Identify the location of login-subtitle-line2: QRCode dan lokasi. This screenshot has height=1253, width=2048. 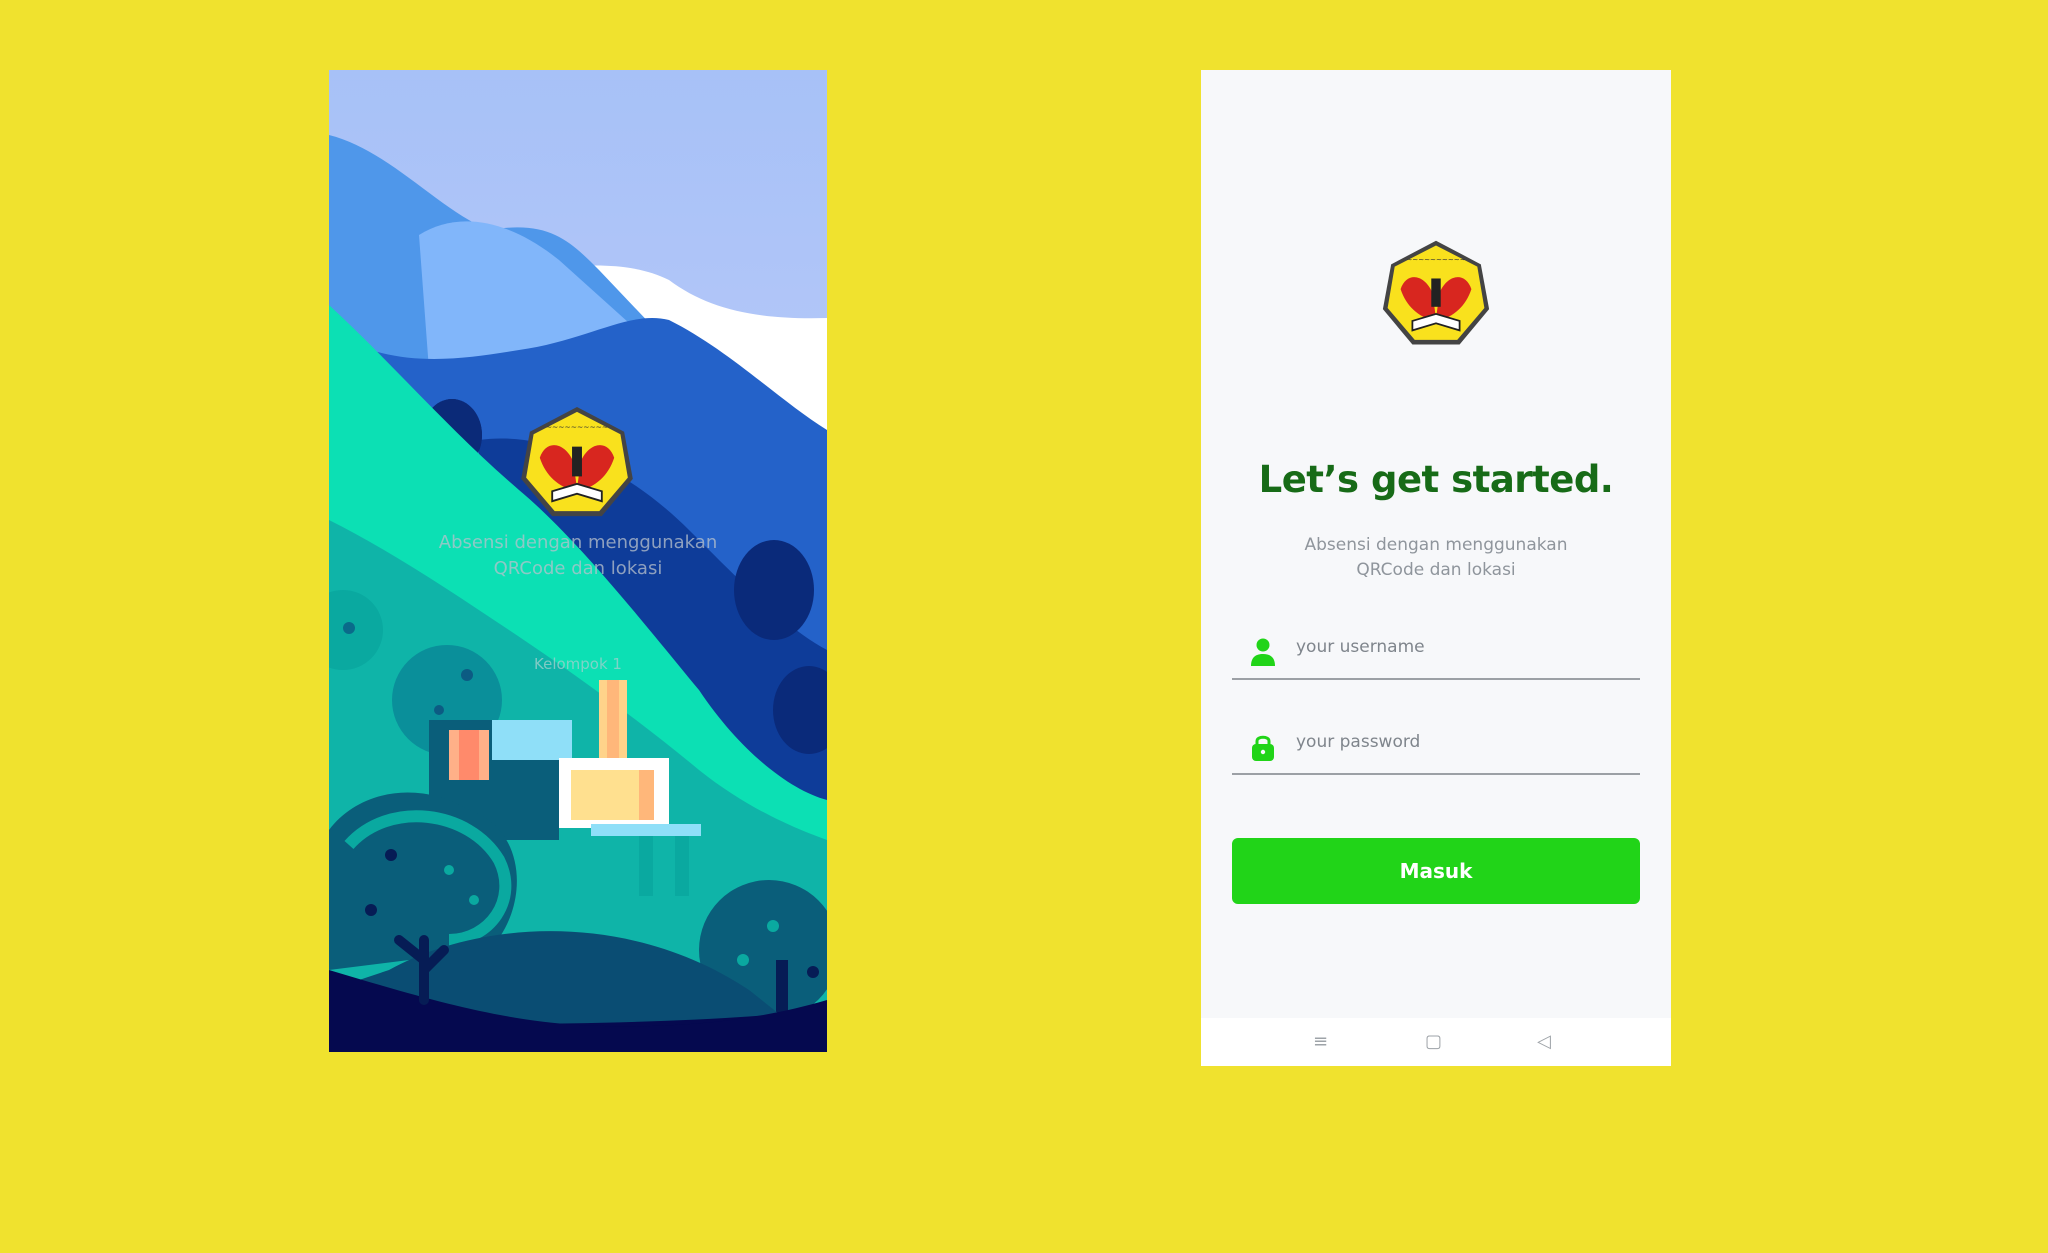
(1436, 570).